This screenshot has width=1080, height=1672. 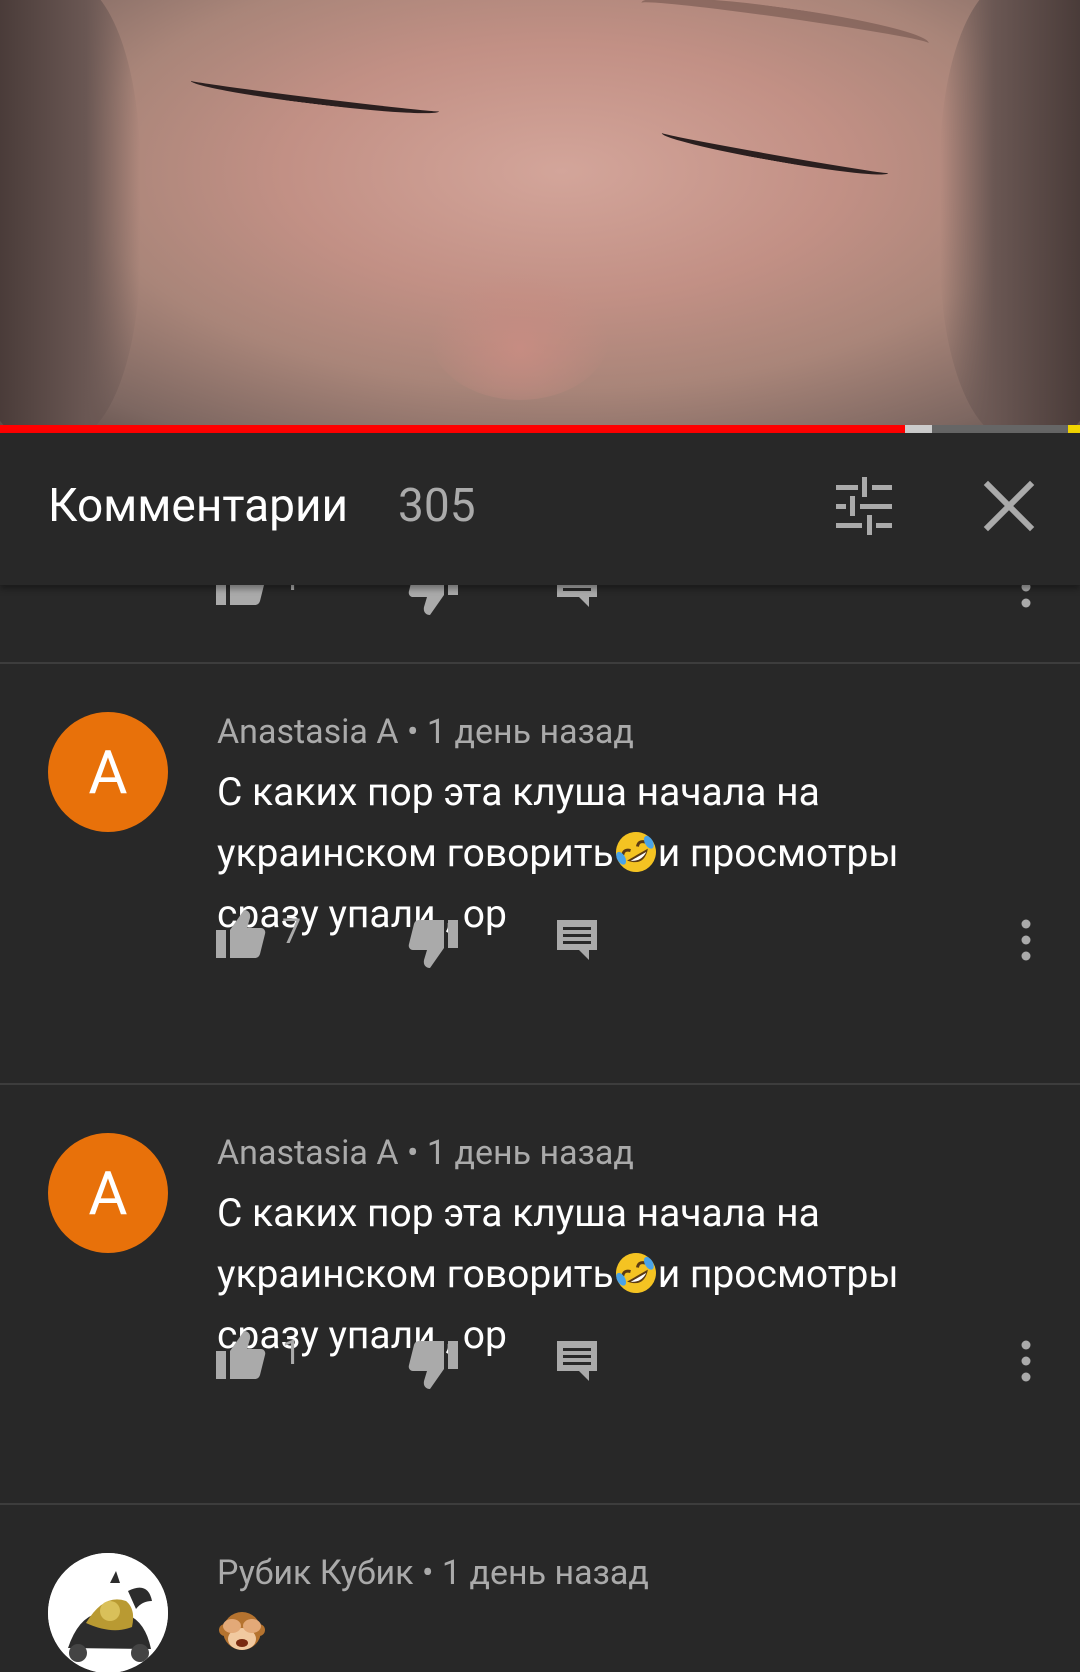 What do you see at coordinates (315, 1573) in the screenshot?
I see `comment-author: Рубик Кубик` at bounding box center [315, 1573].